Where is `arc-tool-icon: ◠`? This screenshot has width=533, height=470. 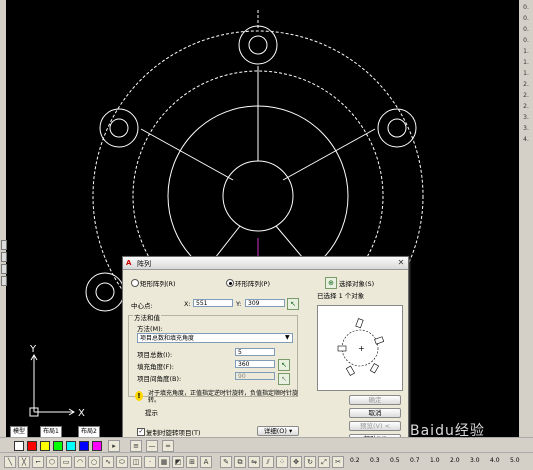 arc-tool-icon: ◠ is located at coordinates (80, 462).